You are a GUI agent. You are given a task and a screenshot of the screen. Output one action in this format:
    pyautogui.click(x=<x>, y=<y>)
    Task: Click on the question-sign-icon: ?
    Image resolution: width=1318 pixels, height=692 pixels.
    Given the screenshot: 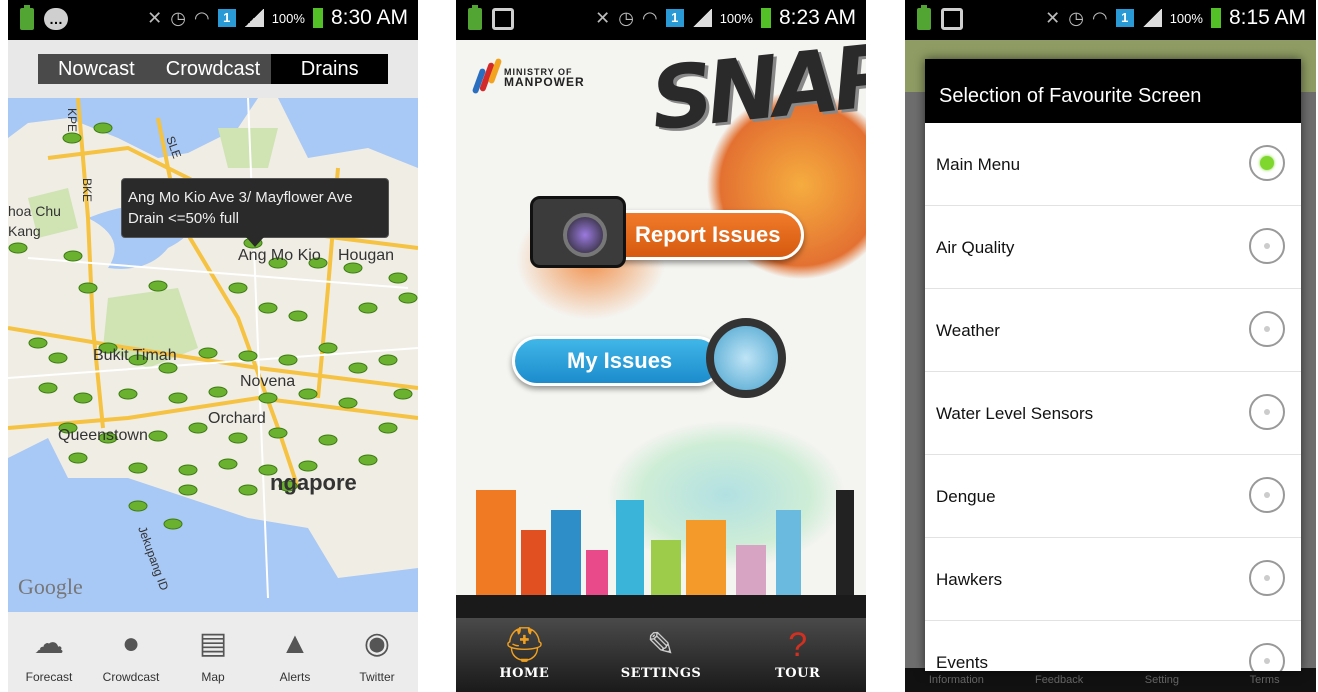 What is the action you would take?
    pyautogui.click(x=798, y=645)
    